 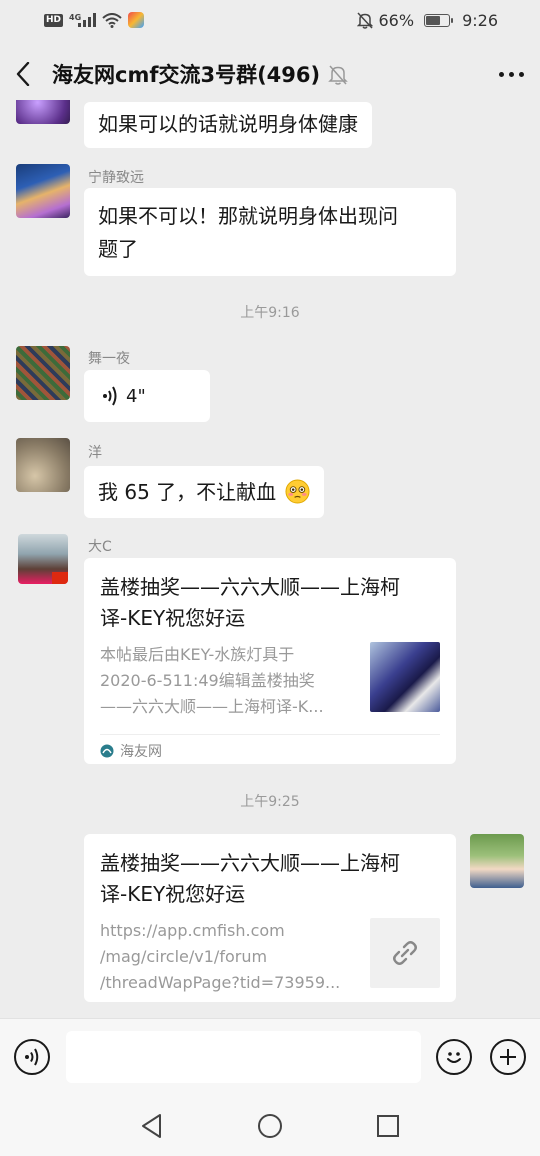 I want to click on input-bar, so click(x=270, y=1057).